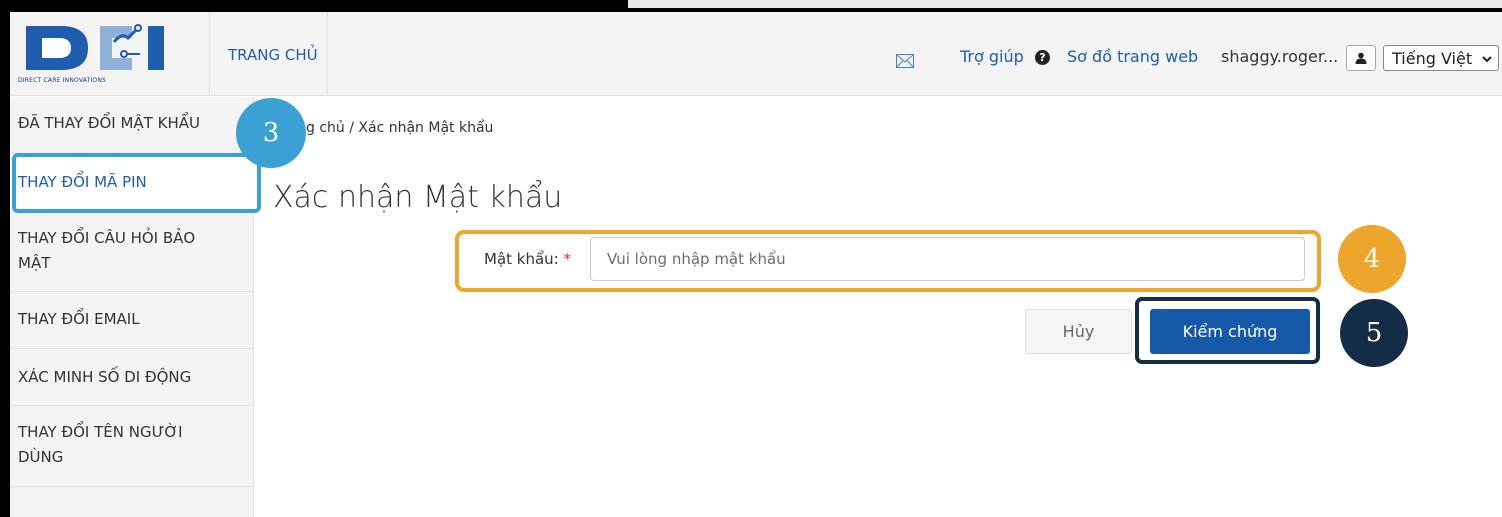  What do you see at coordinates (273, 55) in the screenshot?
I see `nav-home-label: TRANG CHỦ` at bounding box center [273, 55].